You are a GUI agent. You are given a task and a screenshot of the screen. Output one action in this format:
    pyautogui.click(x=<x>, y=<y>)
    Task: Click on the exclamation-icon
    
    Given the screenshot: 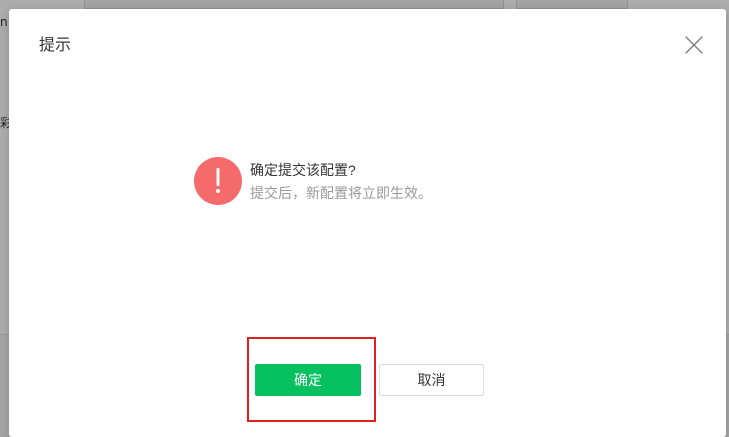 What is the action you would take?
    pyautogui.click(x=218, y=181)
    